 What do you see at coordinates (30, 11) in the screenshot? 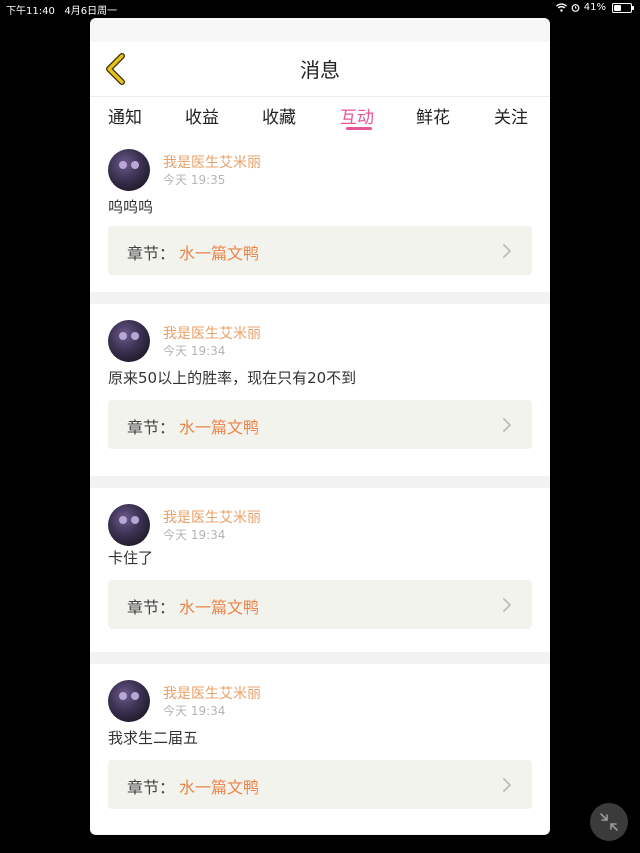
I see `status-time: 下午11:40` at bounding box center [30, 11].